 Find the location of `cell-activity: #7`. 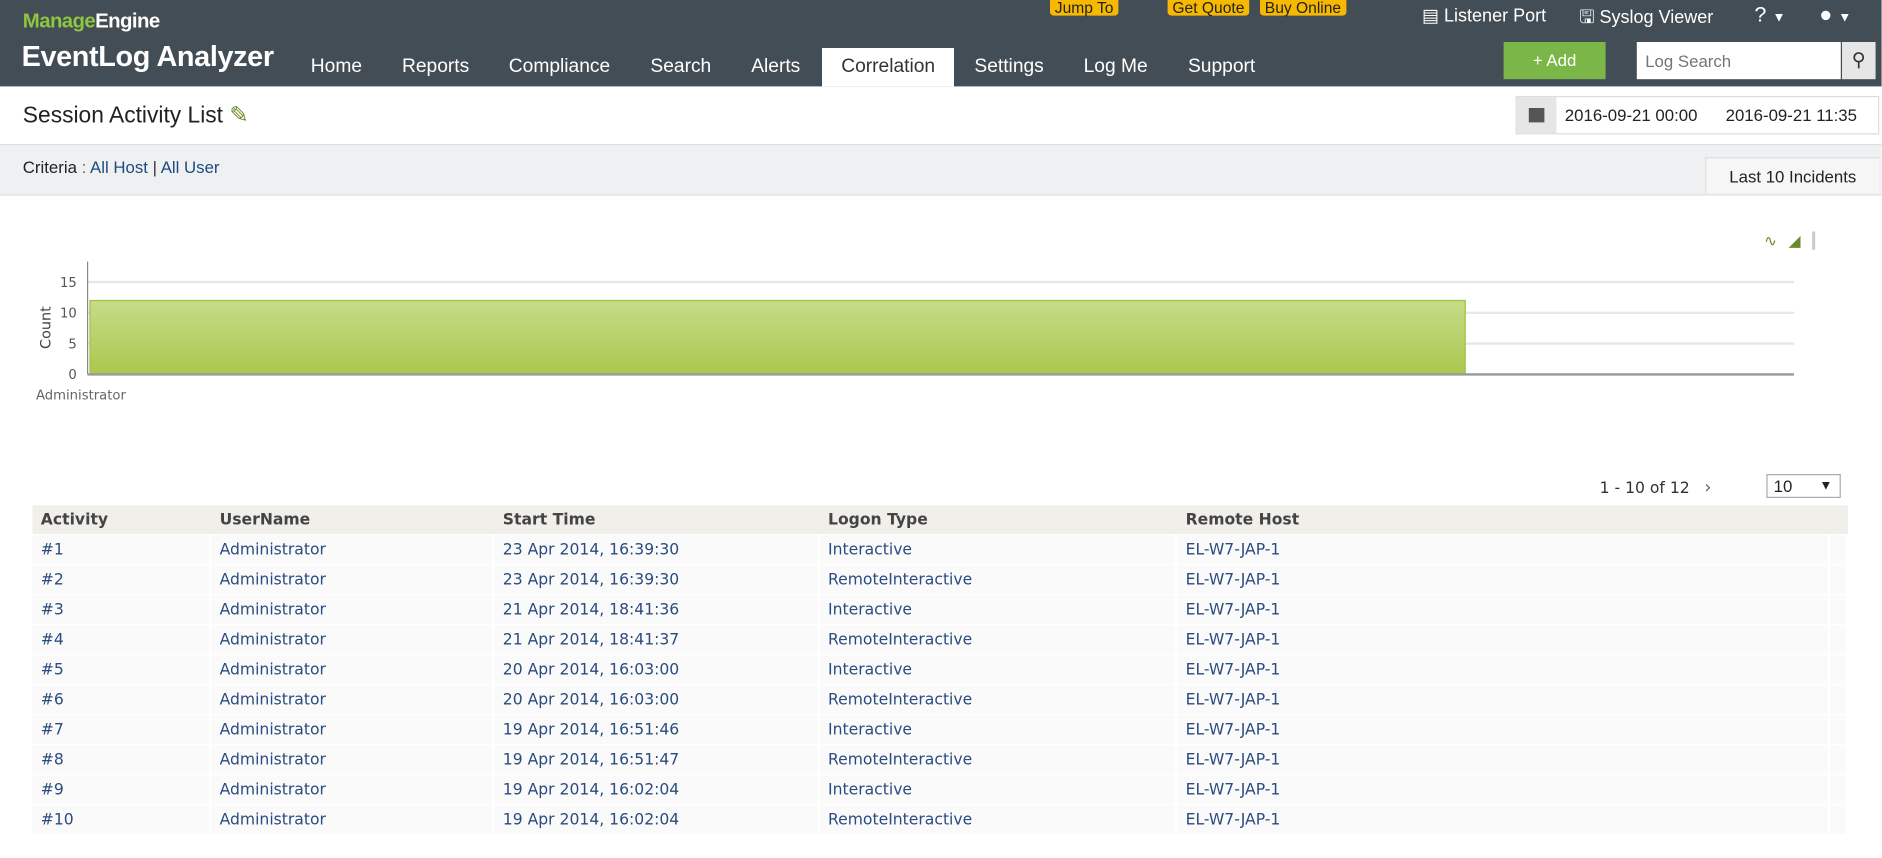

cell-activity: #7 is located at coordinates (122, 729).